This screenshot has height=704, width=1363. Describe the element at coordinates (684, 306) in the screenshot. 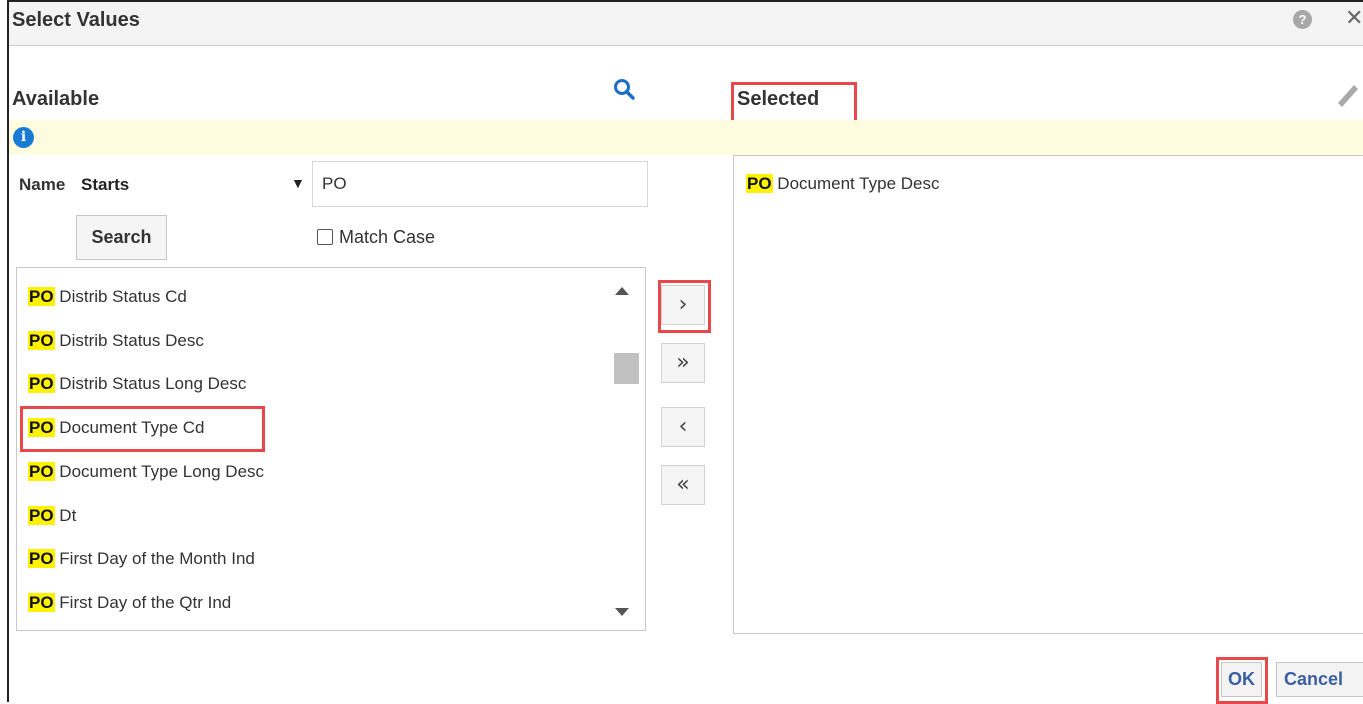

I see `move-button-highlight` at that location.